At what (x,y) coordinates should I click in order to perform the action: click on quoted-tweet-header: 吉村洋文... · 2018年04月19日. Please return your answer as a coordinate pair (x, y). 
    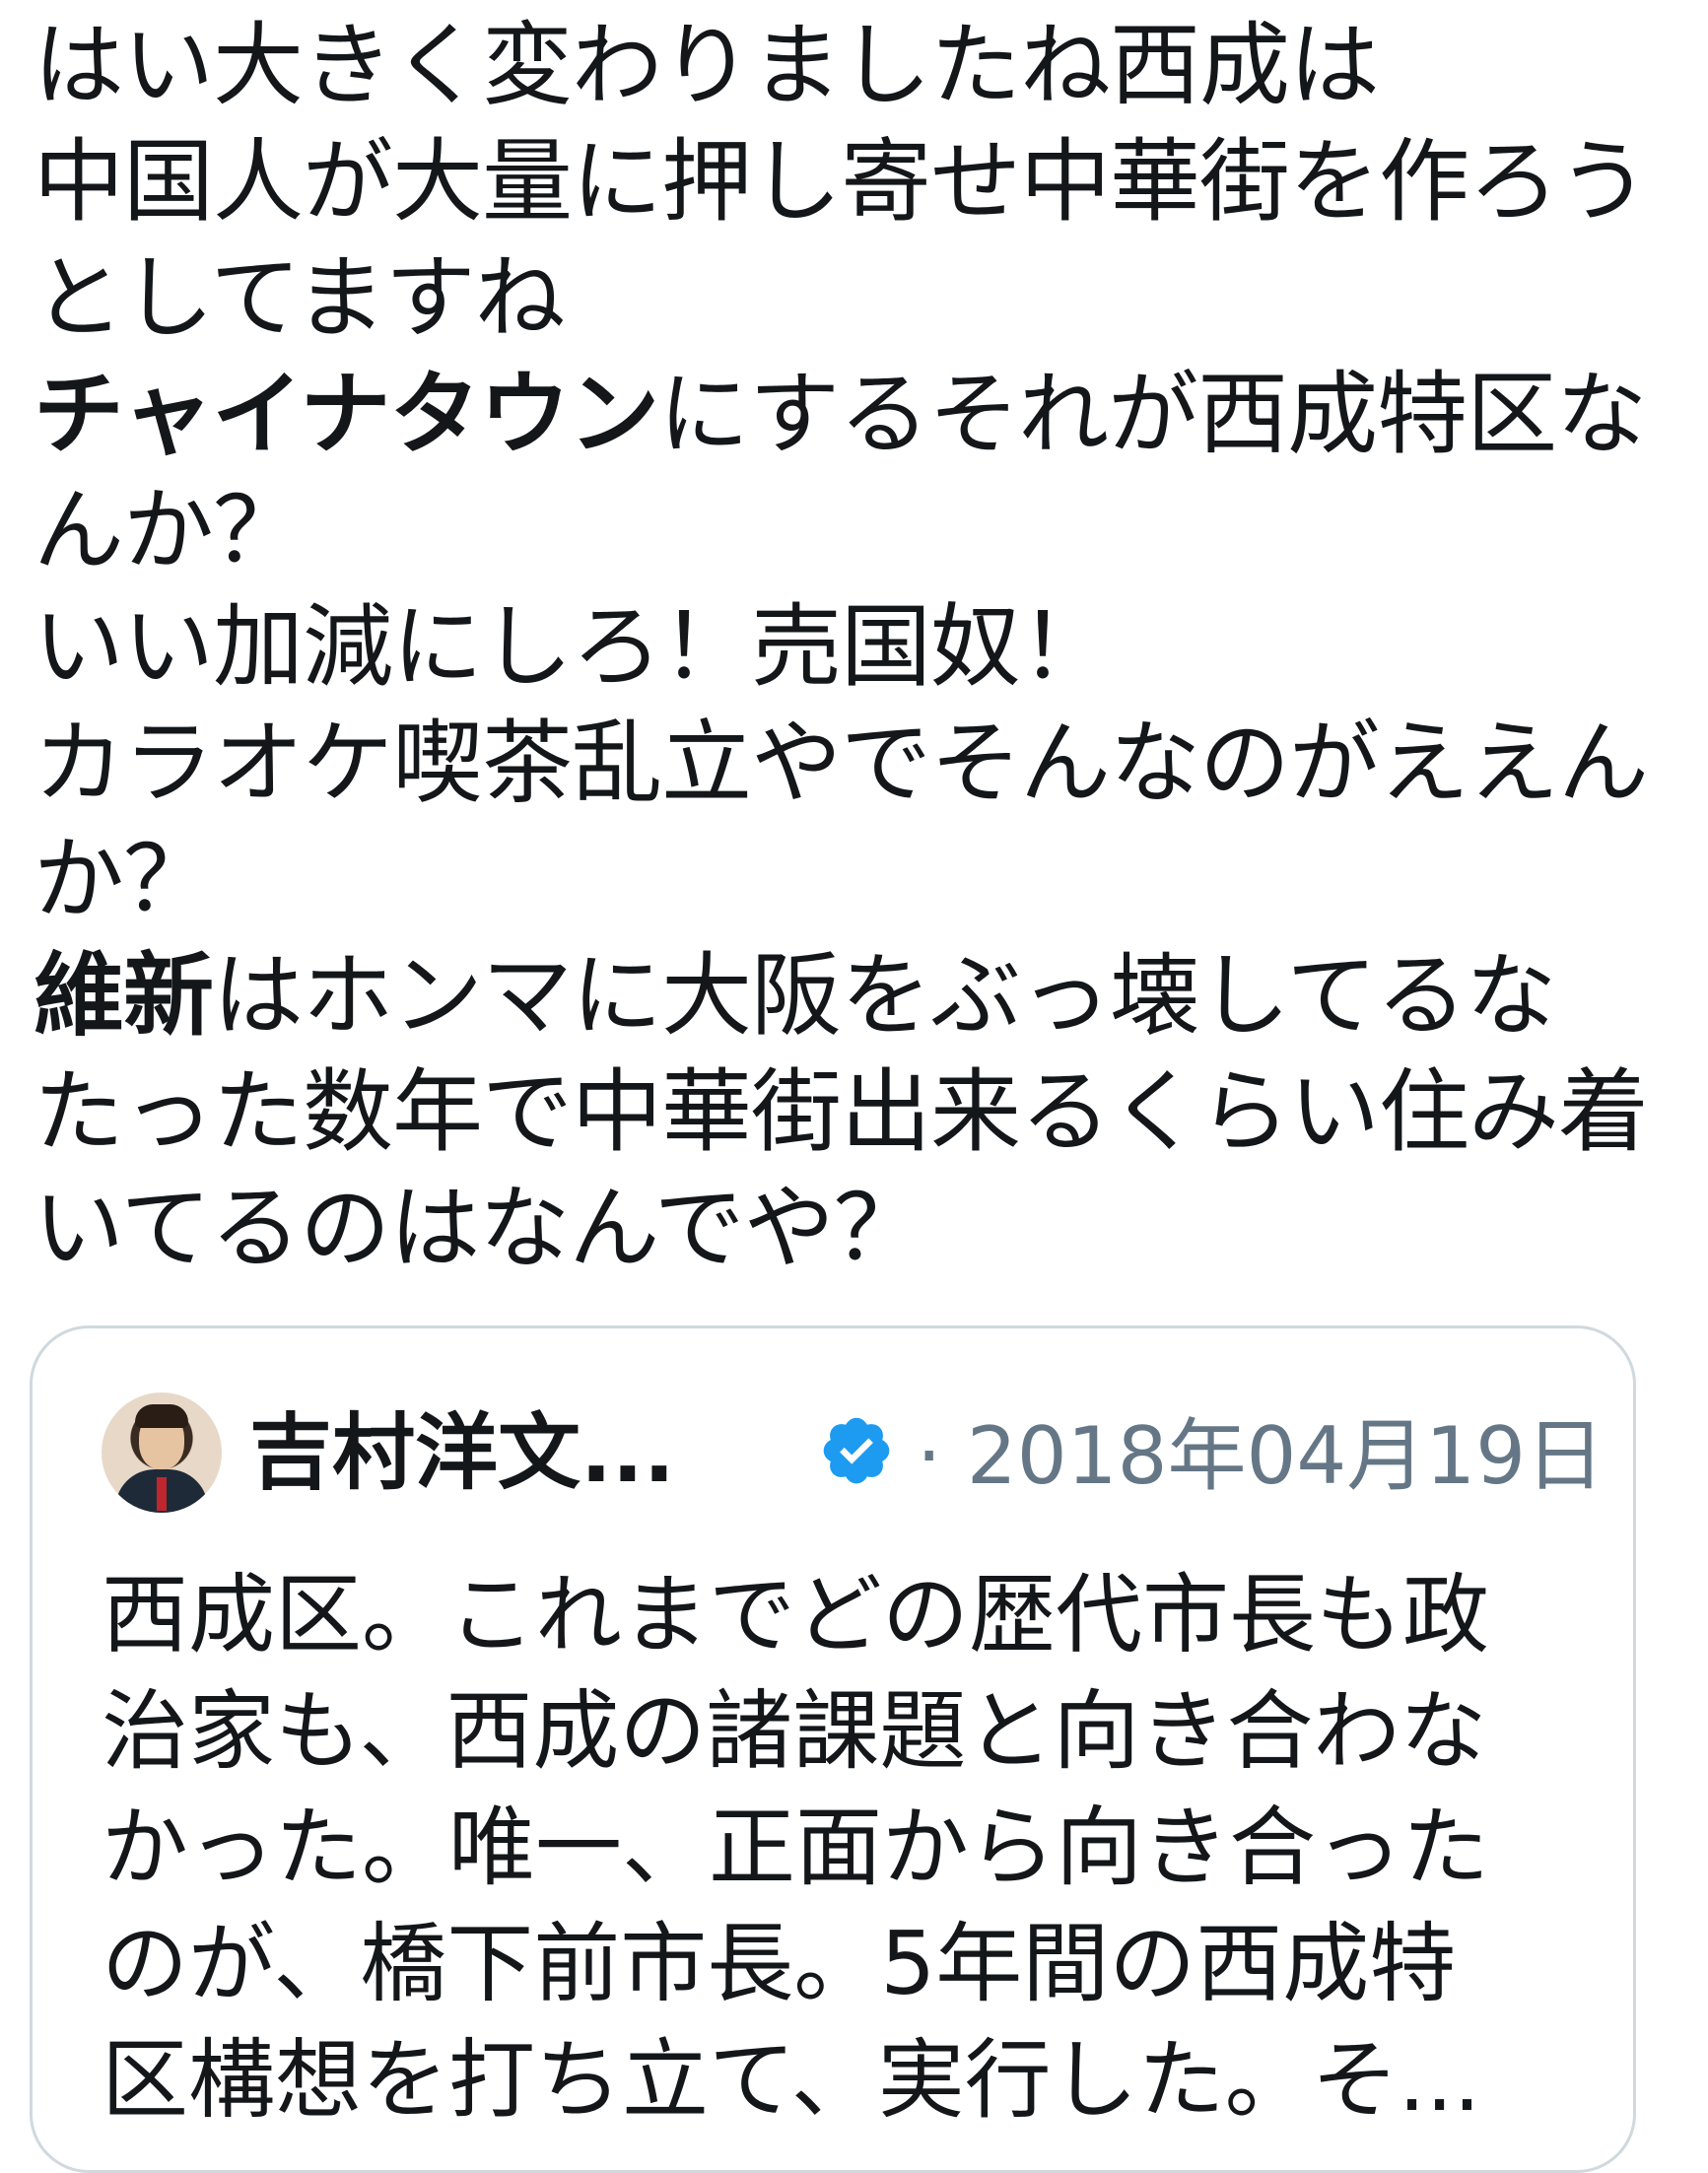
    Looking at the image, I should click on (860, 1454).